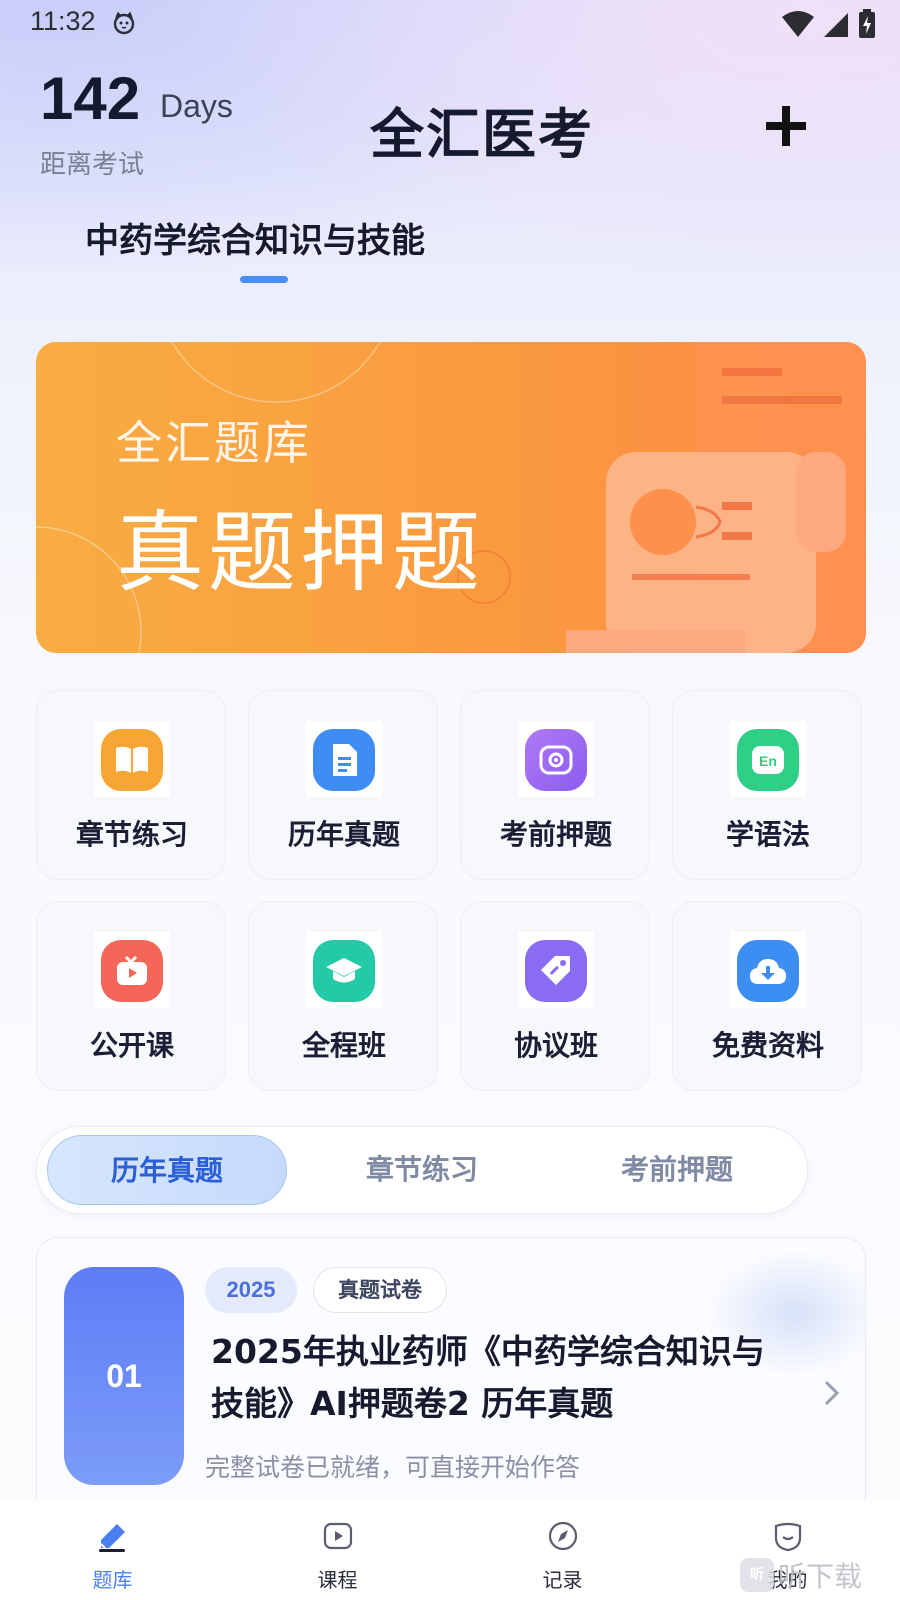 The image size is (900, 1600). What do you see at coordinates (555, 1045) in the screenshot?
I see `grid-item-label: 协议班` at bounding box center [555, 1045].